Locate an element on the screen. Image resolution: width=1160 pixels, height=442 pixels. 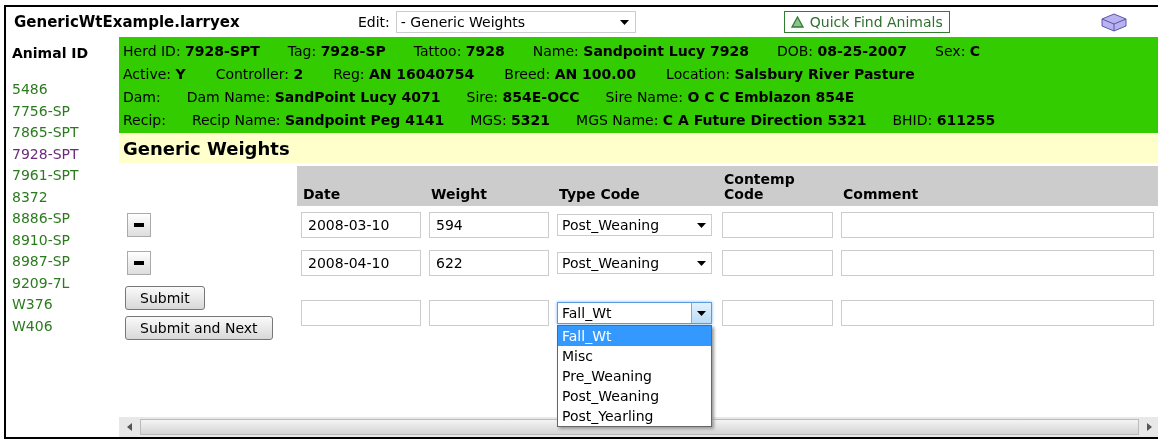
submit-button: Submit is located at coordinates (165, 298).